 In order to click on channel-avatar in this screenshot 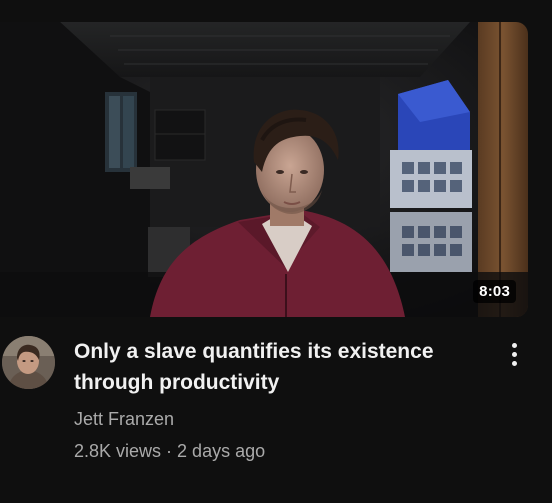, I will do `click(28, 362)`.